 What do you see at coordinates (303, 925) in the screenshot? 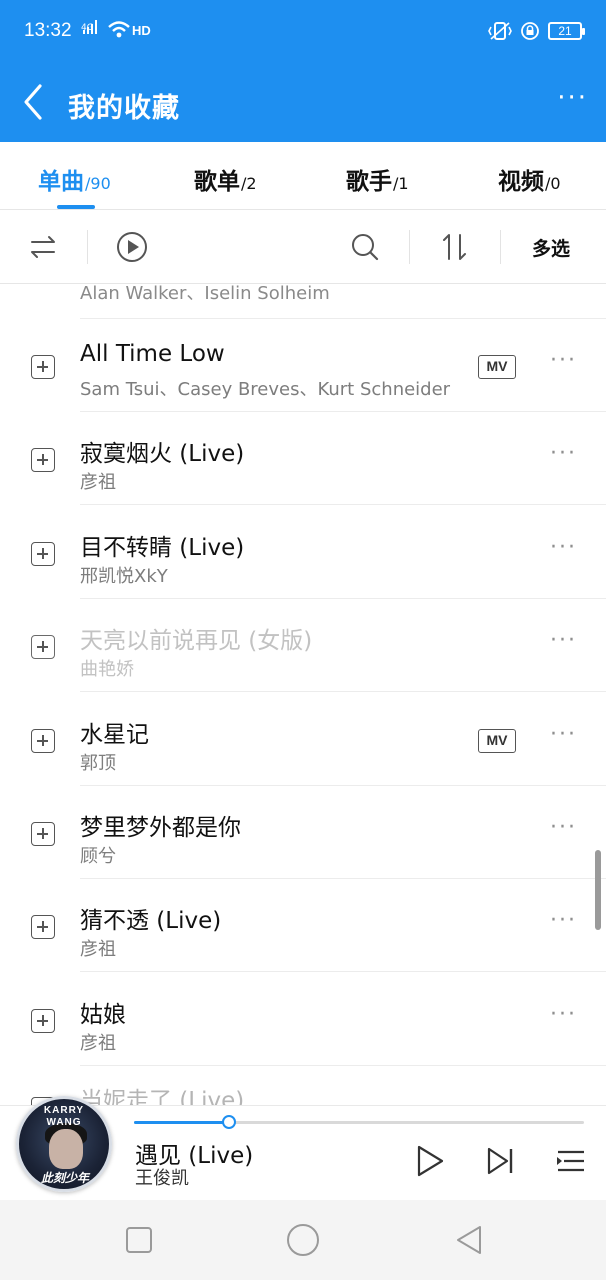
I see `list-item: 猜不透 (Live) 彦祖 ···` at bounding box center [303, 925].